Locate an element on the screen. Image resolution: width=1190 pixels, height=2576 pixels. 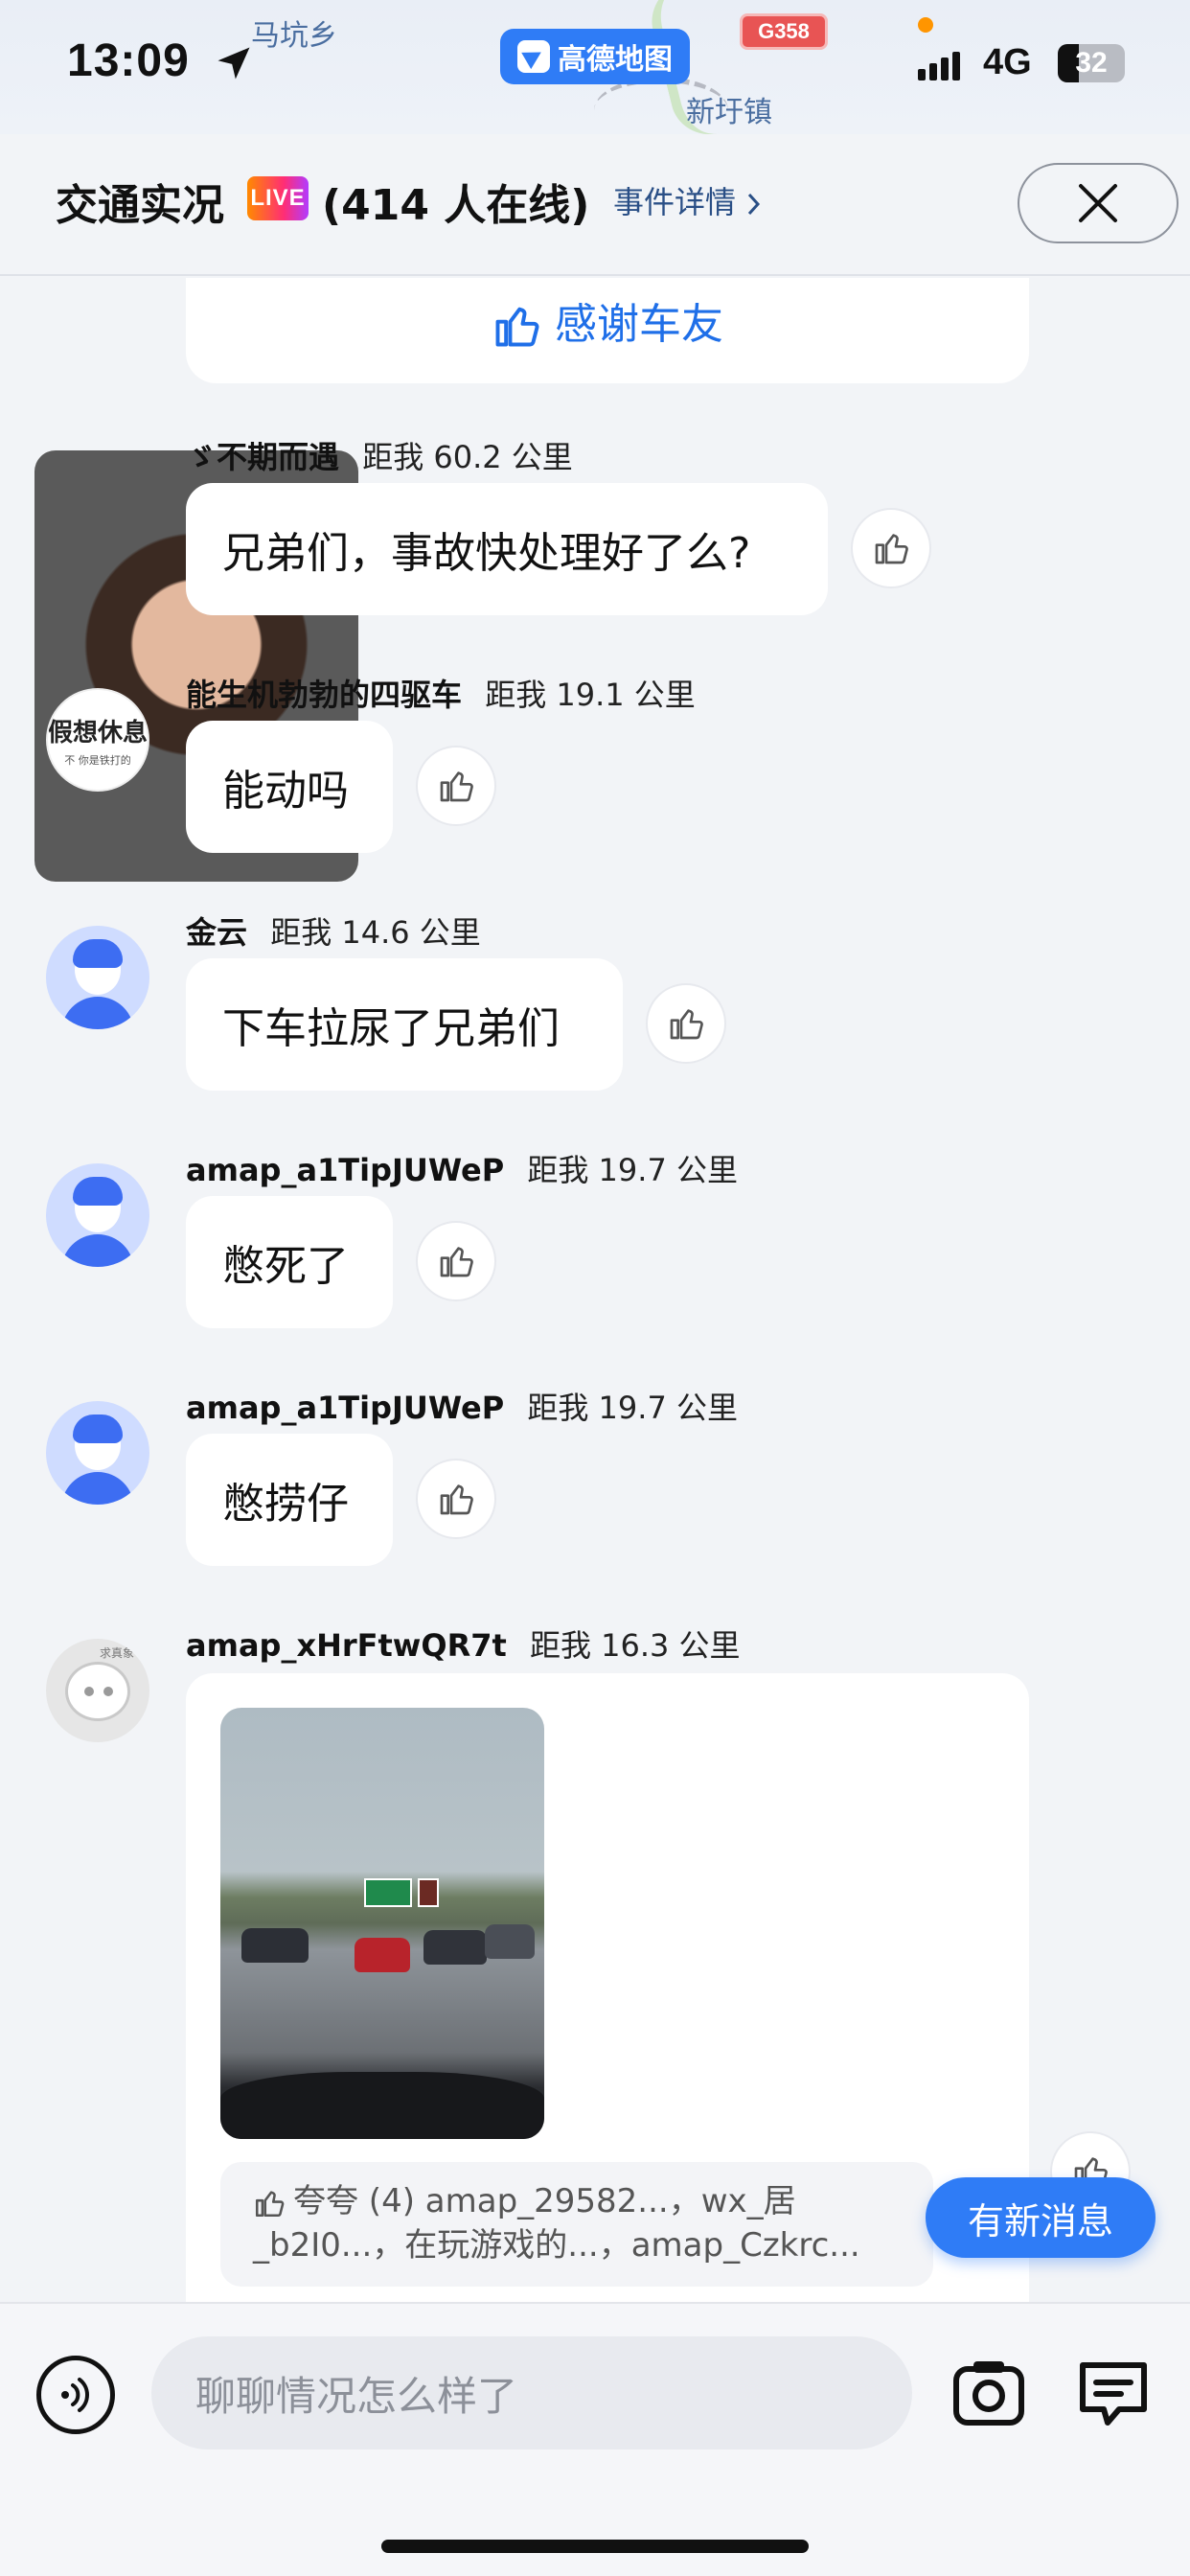
event-details-link: 事件详情 is located at coordinates (688, 200).